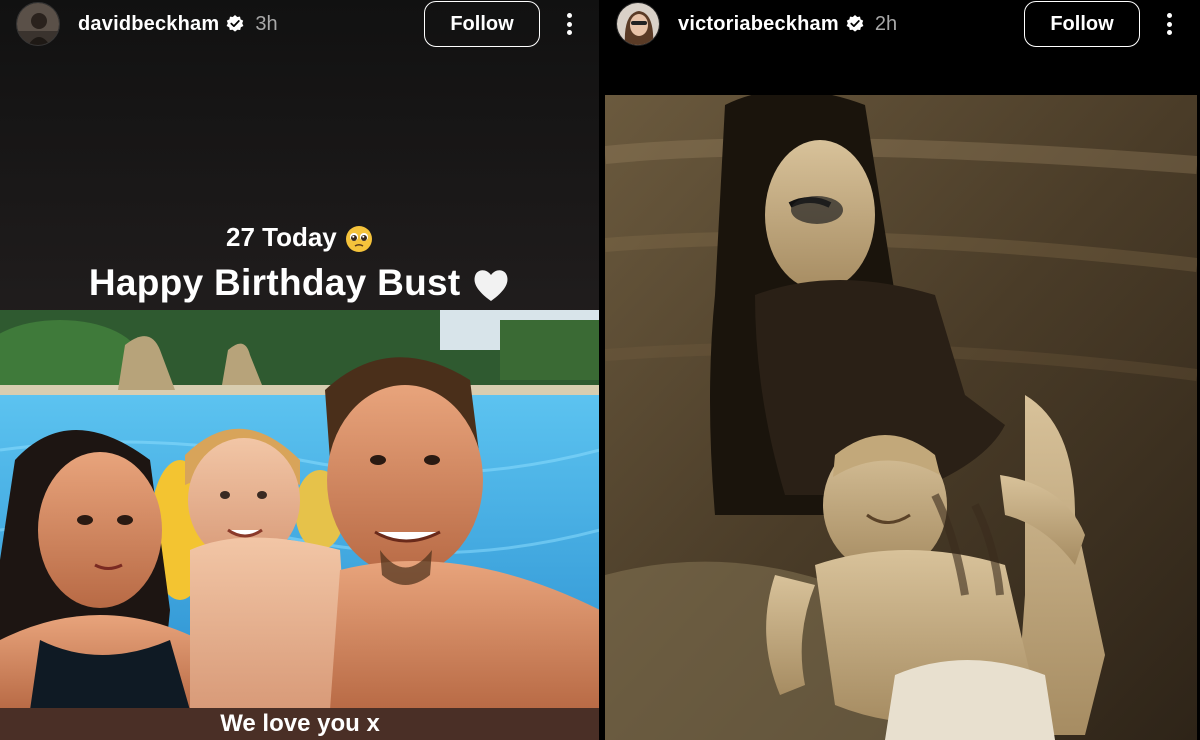 This screenshot has height=740, width=1200. Describe the element at coordinates (266, 23) in the screenshot. I see `post-time: 3h` at that location.